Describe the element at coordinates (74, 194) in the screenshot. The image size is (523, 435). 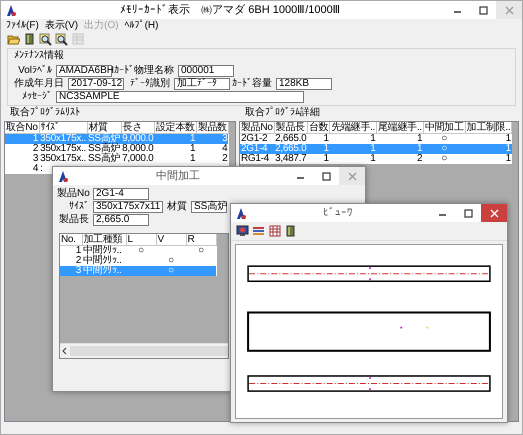
I see `field-label: 製品No` at that location.